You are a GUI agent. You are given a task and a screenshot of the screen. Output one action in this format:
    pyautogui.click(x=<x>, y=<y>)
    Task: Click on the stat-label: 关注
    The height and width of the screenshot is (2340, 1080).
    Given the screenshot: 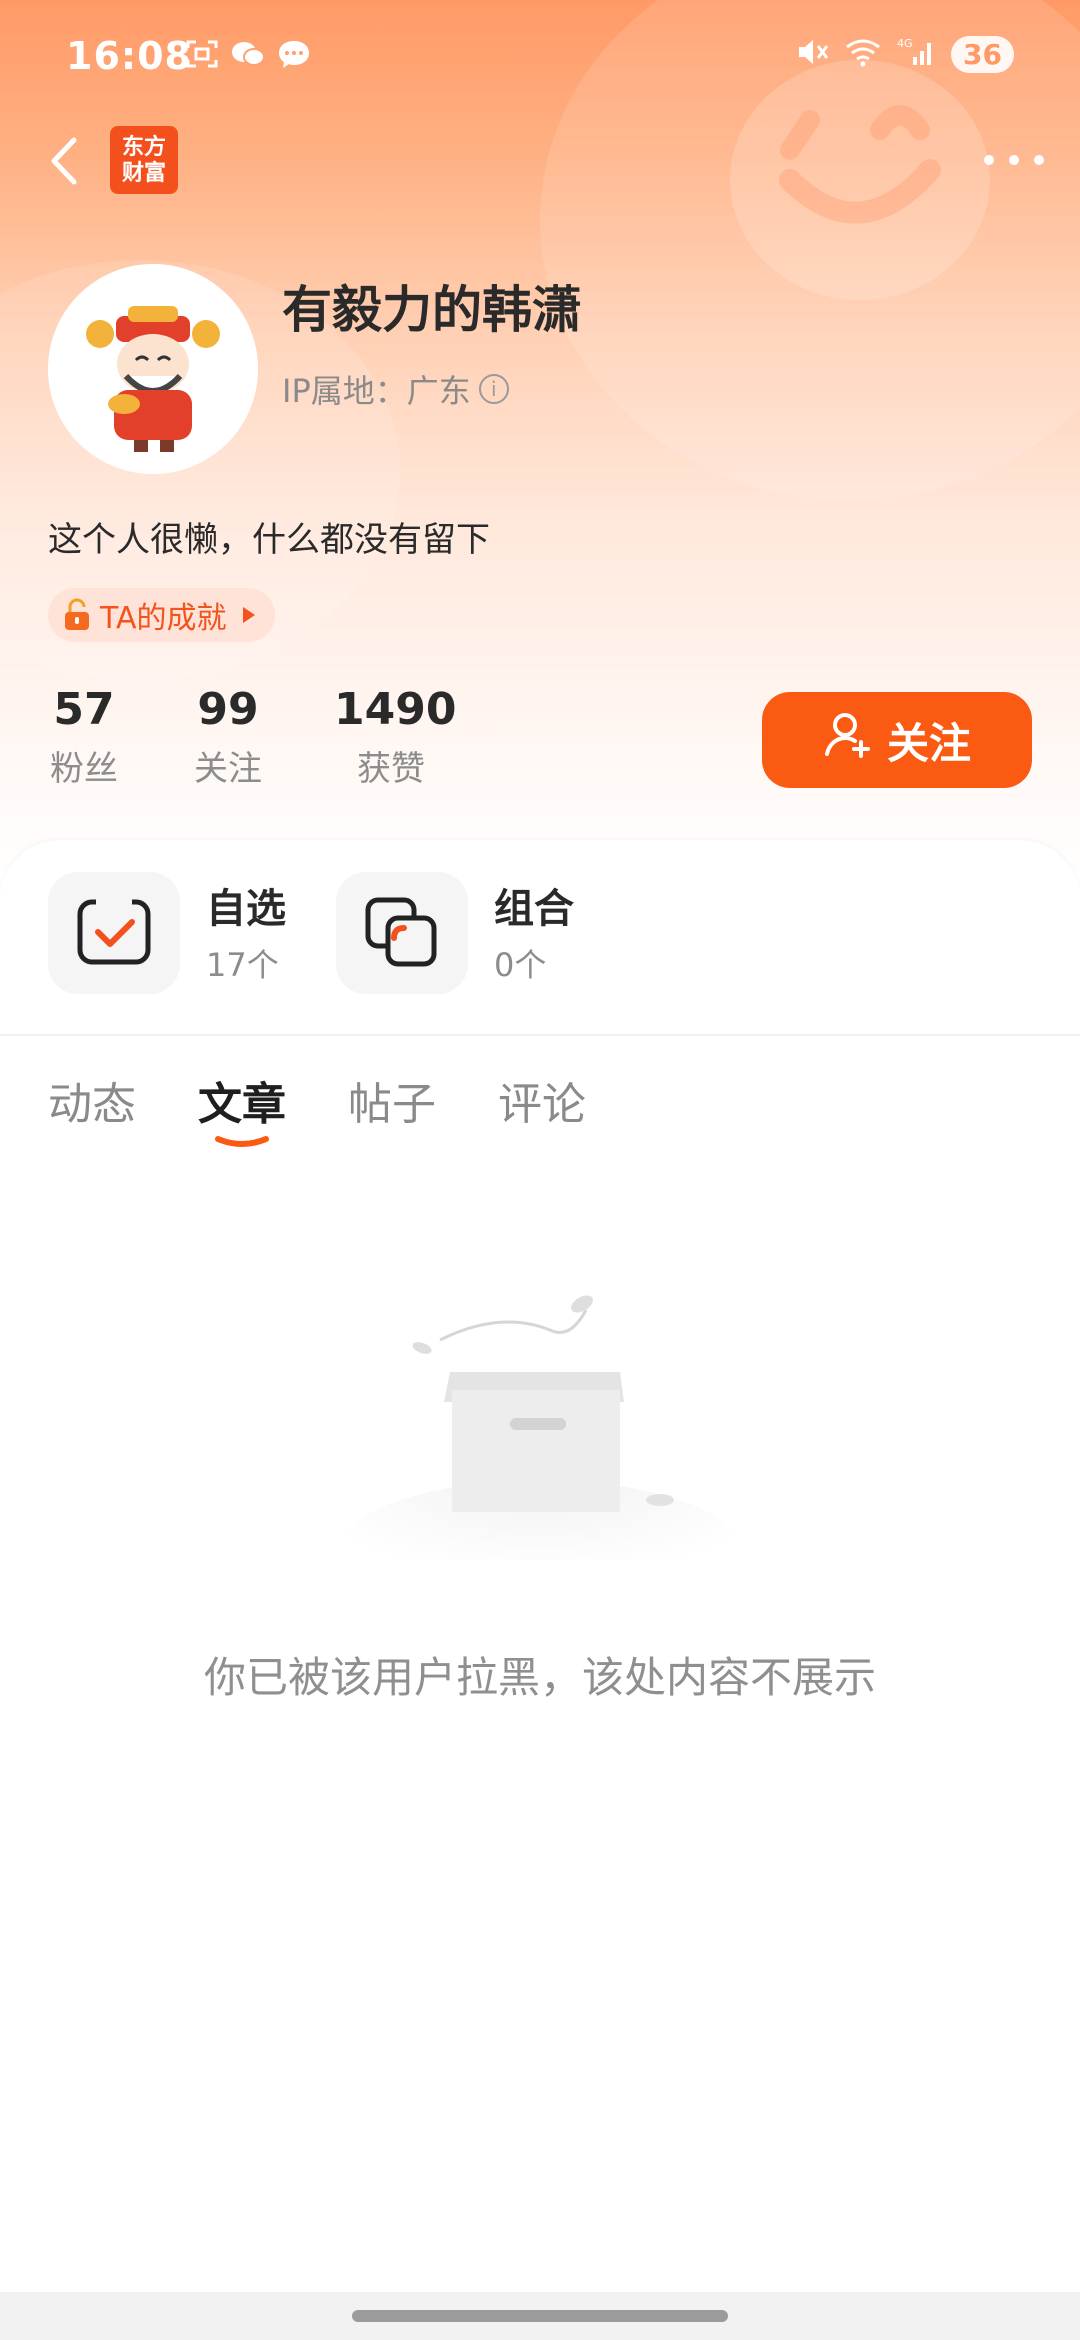 What is the action you would take?
    pyautogui.click(x=228, y=769)
    